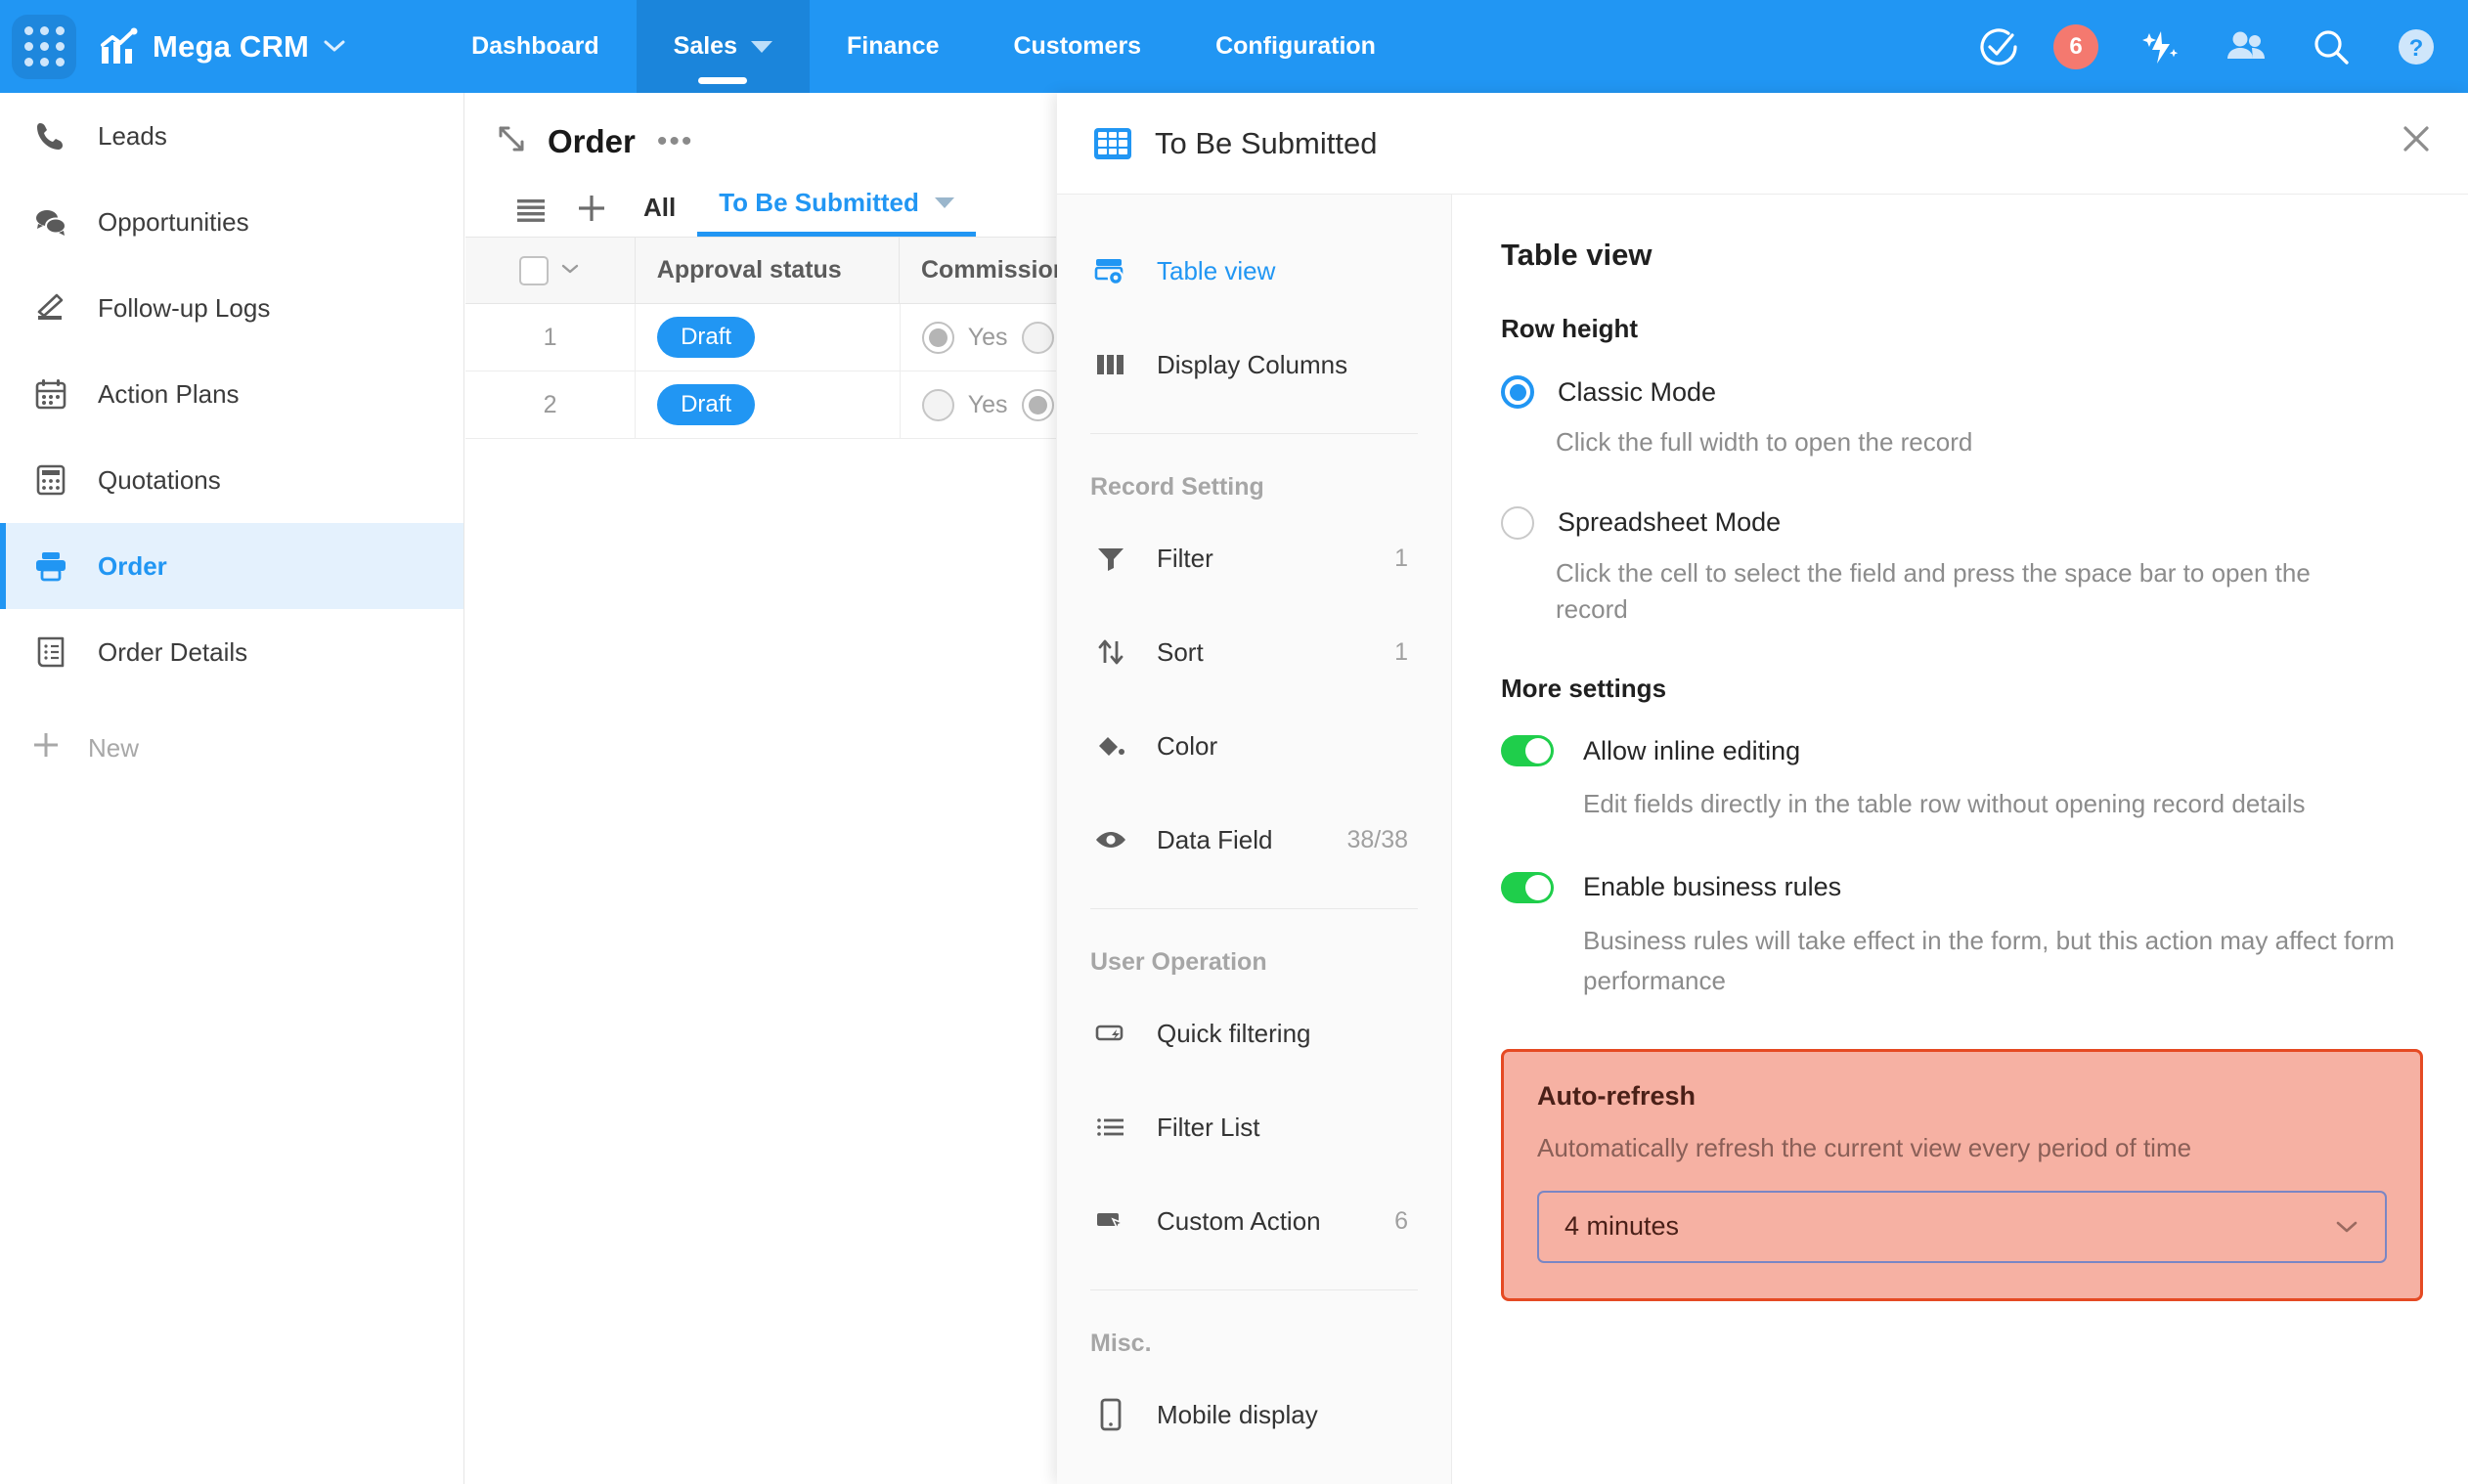 The width and height of the screenshot is (2468, 1484). I want to click on list-menu-icon, so click(531, 216).